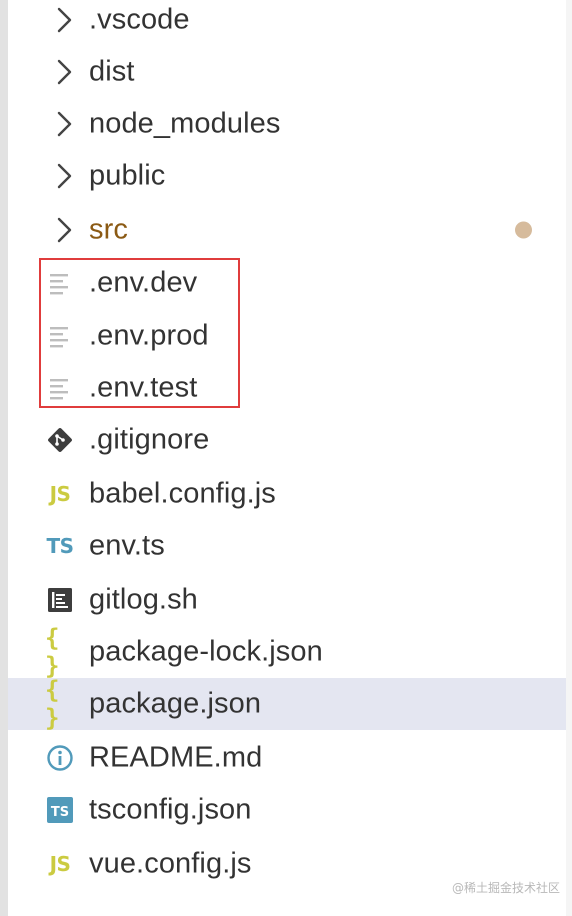 The height and width of the screenshot is (916, 572). Describe the element at coordinates (182, 493) in the screenshot. I see `tree-item-label: babel.config.js` at that location.